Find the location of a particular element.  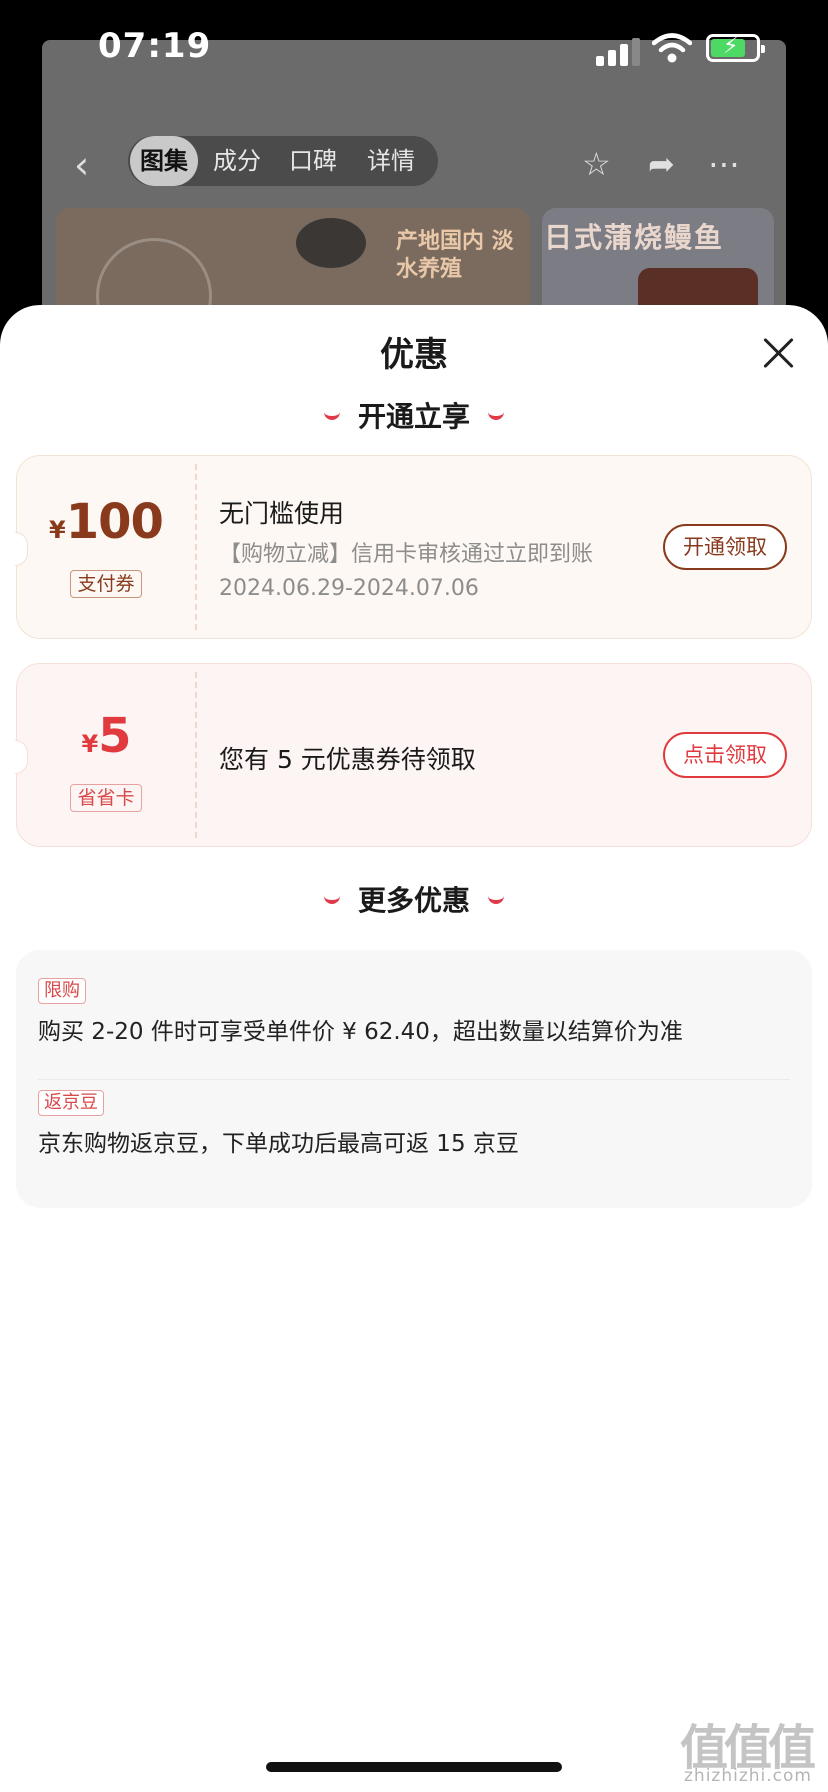

product-tabs: 图集 成分 口碑 详情 is located at coordinates (283, 161).